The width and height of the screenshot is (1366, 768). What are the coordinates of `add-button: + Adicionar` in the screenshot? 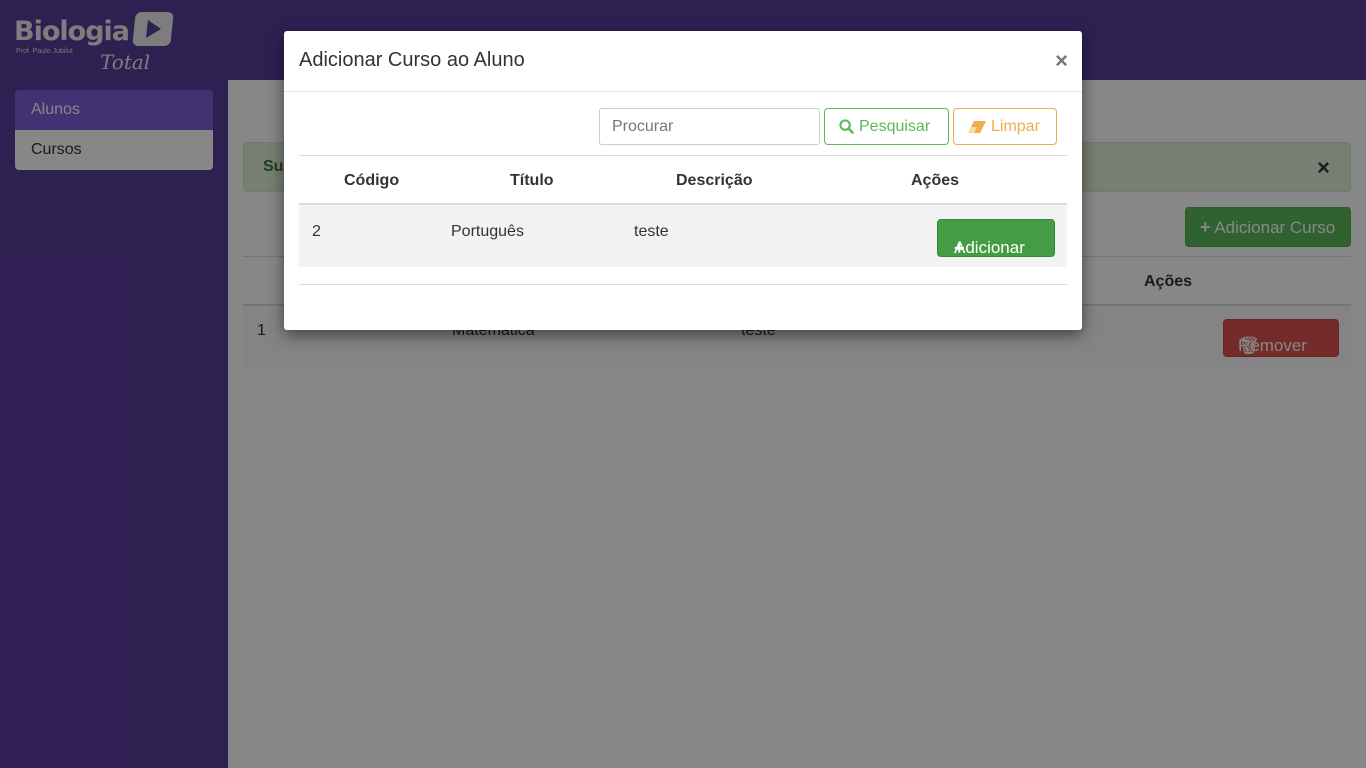 It's located at (996, 238).